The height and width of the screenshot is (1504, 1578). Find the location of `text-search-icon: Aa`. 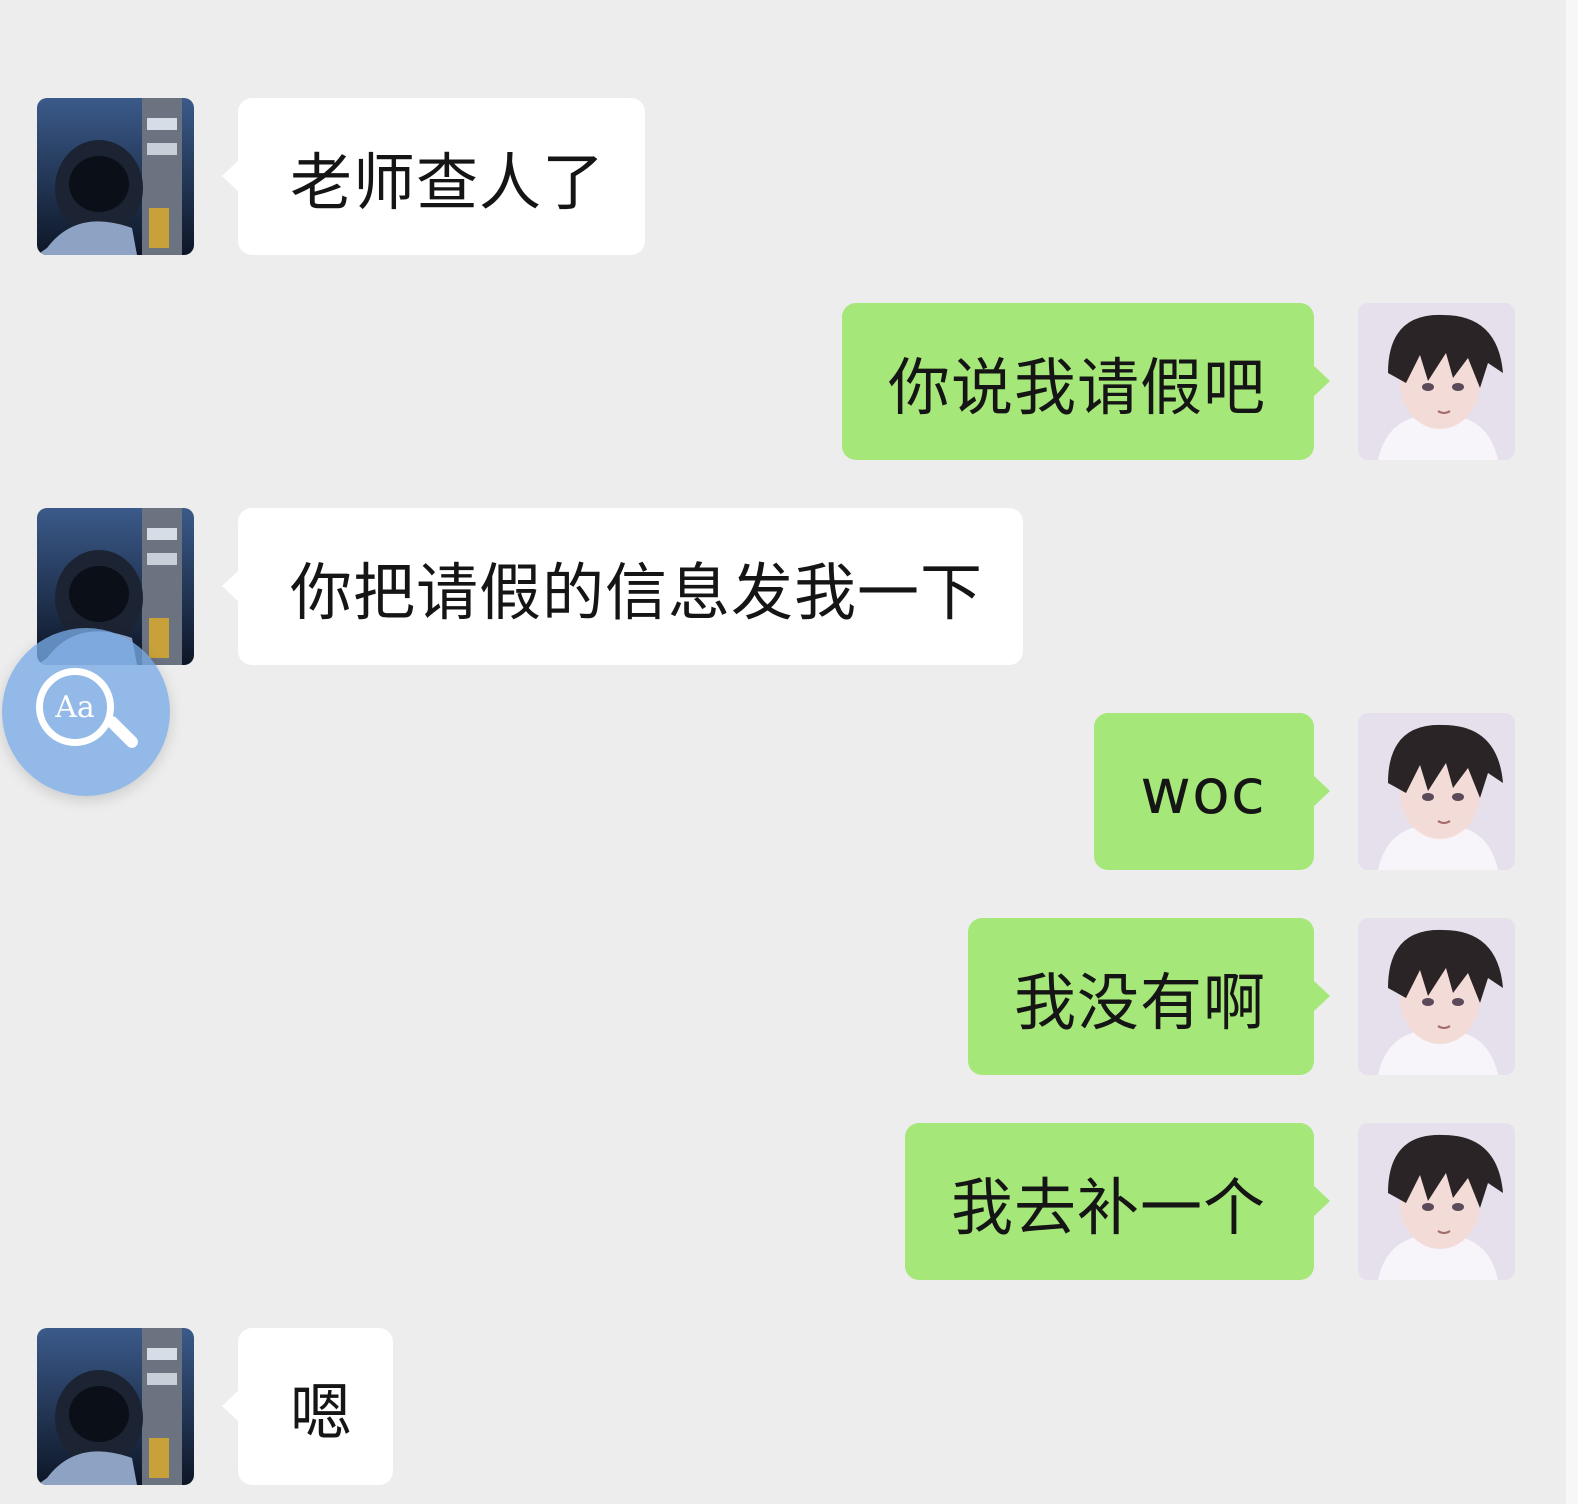

text-search-icon: Aa is located at coordinates (75, 707).